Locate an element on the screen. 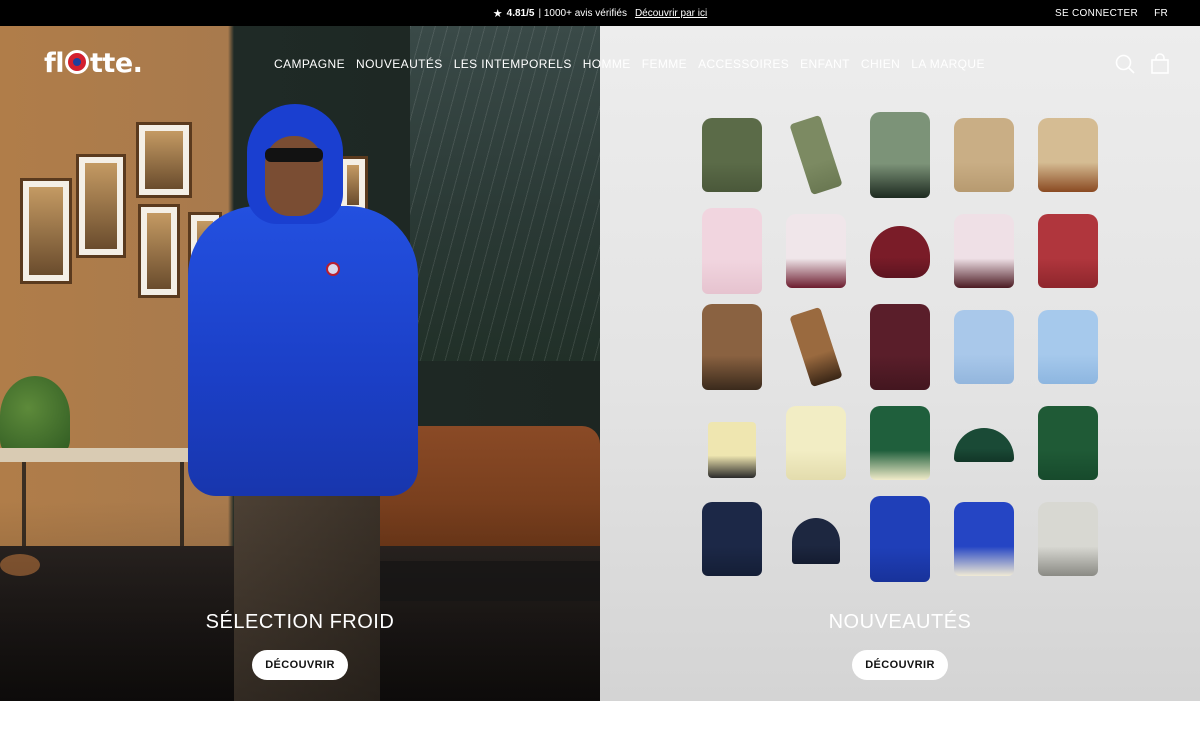 This screenshot has width=1200, height=750. new-arrivals-discover-button: DÉCOUVRIR is located at coordinates (900, 665).